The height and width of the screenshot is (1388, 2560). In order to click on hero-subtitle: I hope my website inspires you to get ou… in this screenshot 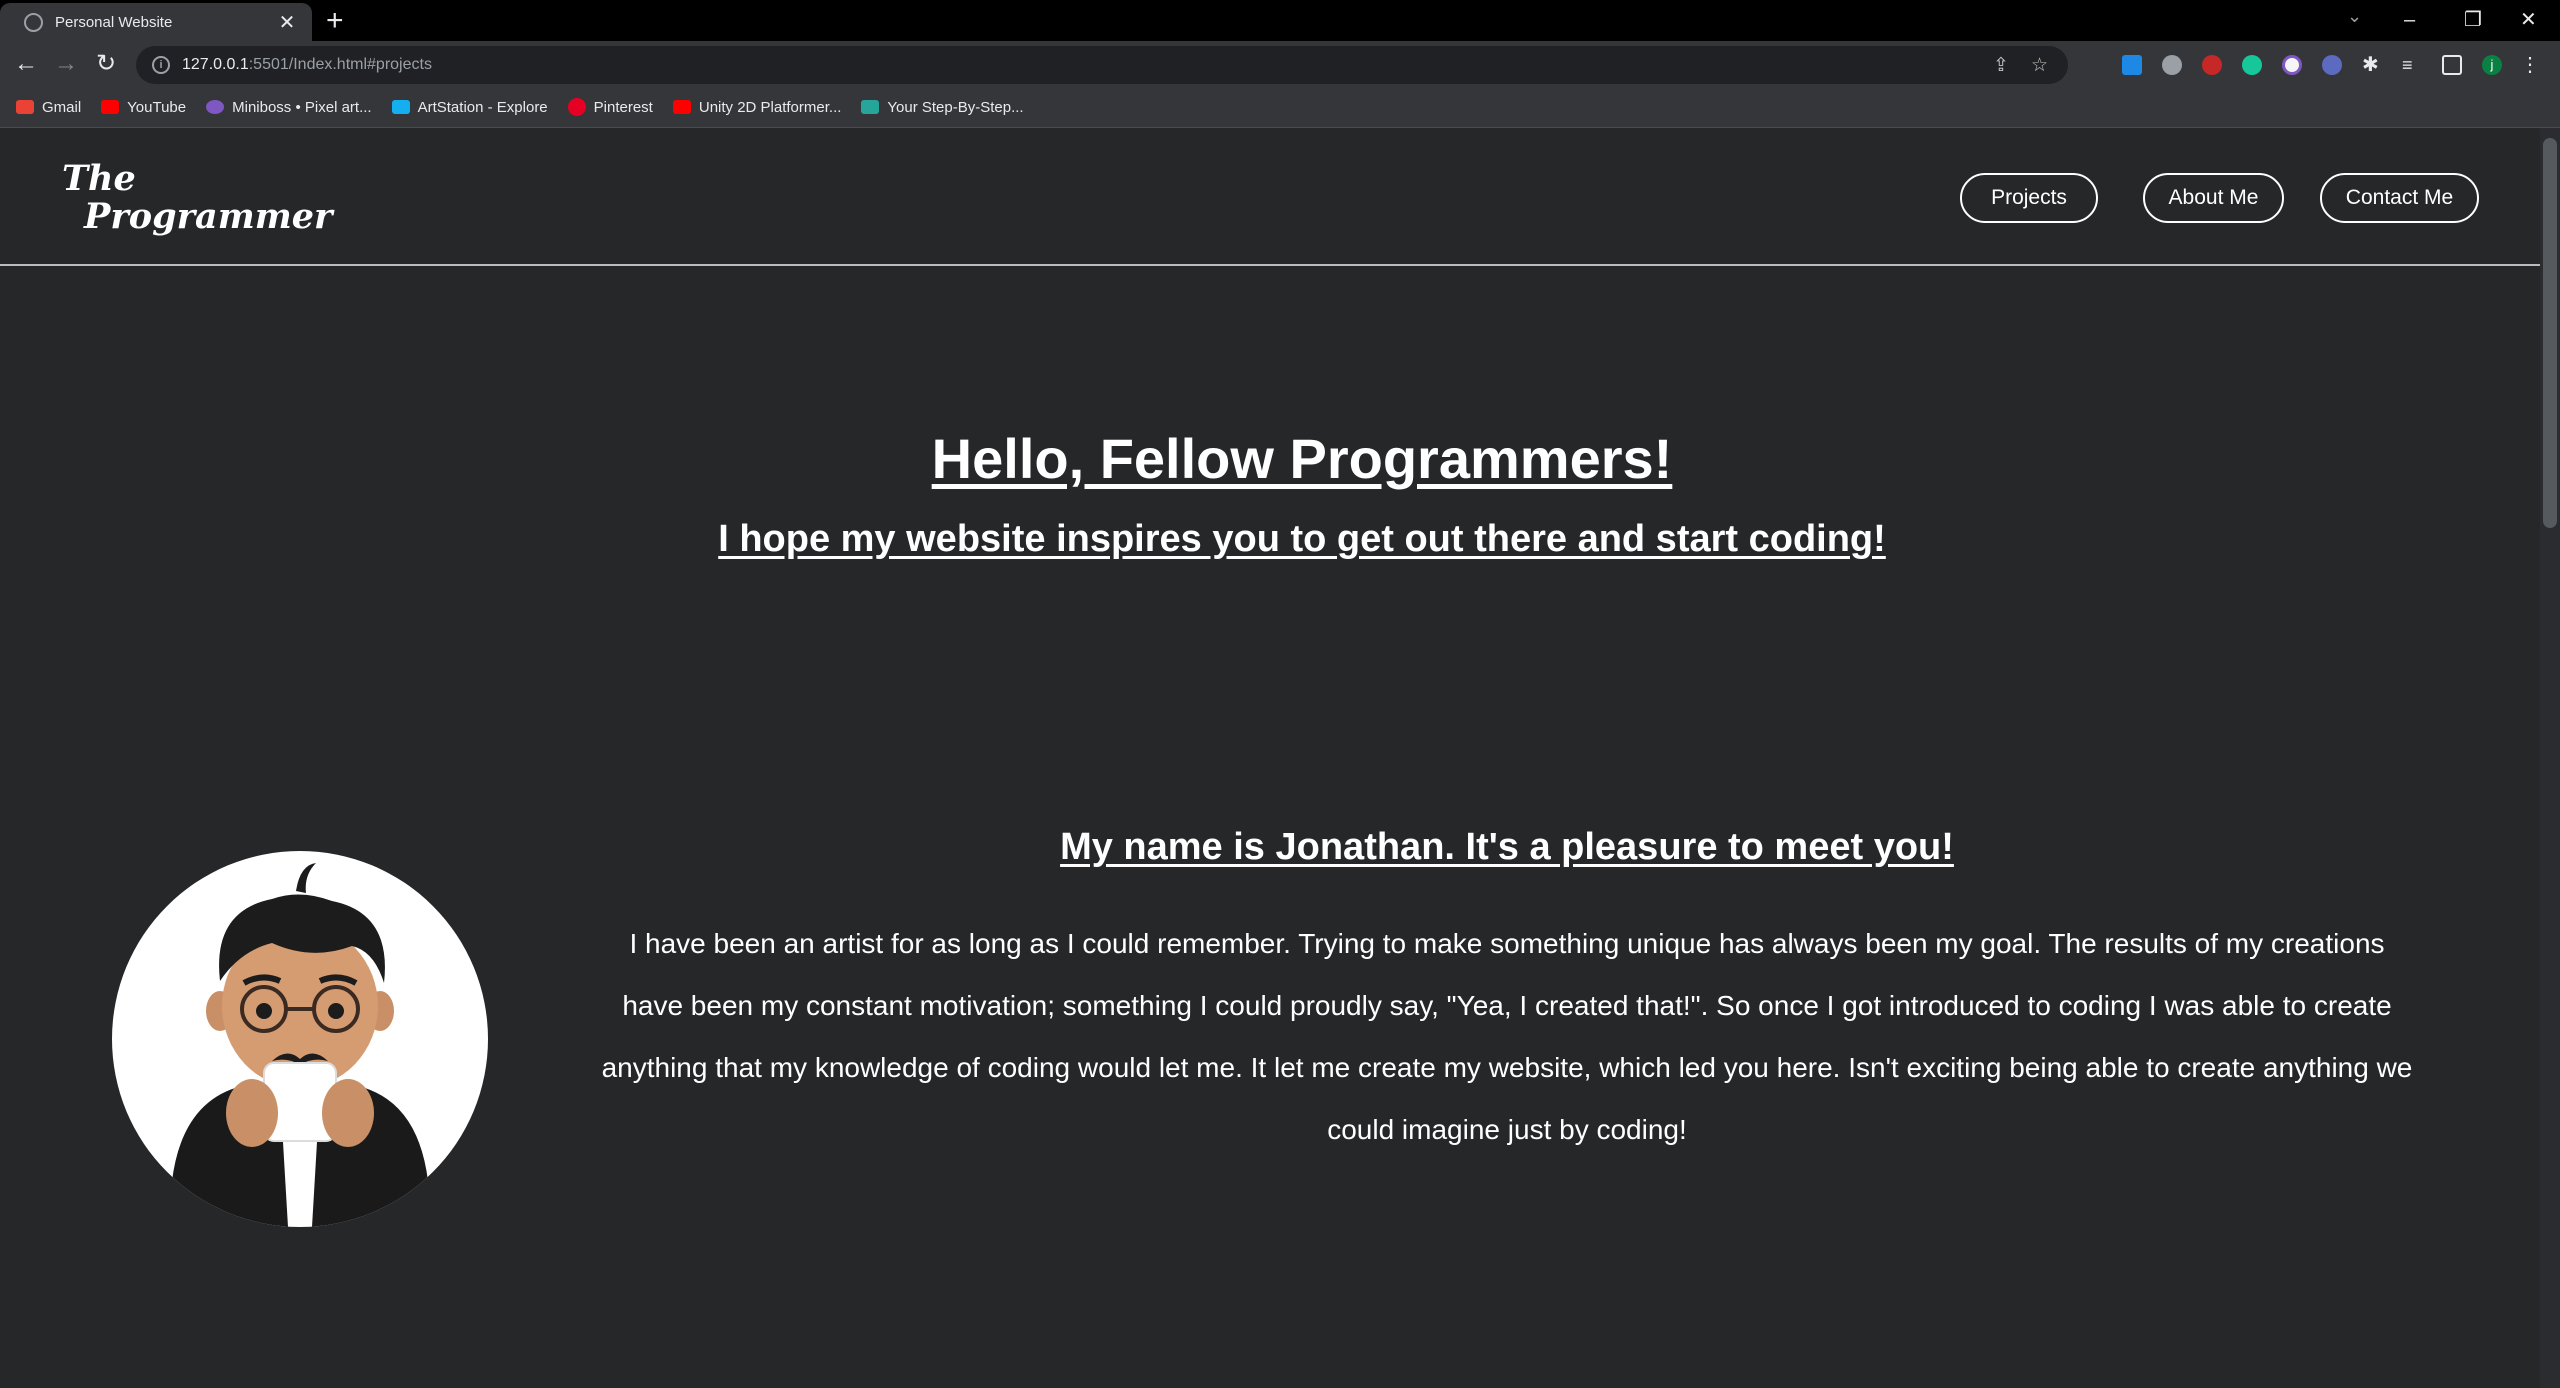, I will do `click(1302, 539)`.